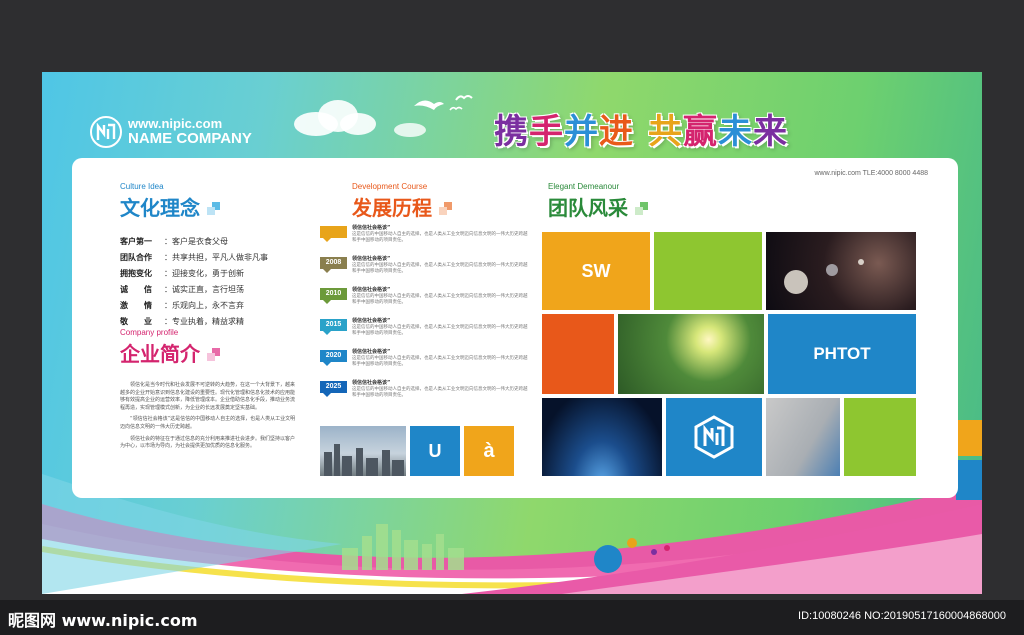 This screenshot has height=635, width=1024. Describe the element at coordinates (700, 132) in the screenshot. I see `slogan-char: 赢` at that location.